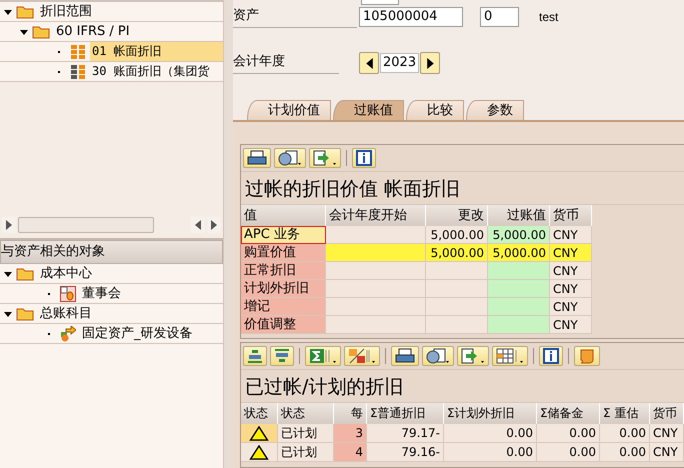  Describe the element at coordinates (405, 452) in the screenshot. I see `table-cell: 79.16-` at that location.